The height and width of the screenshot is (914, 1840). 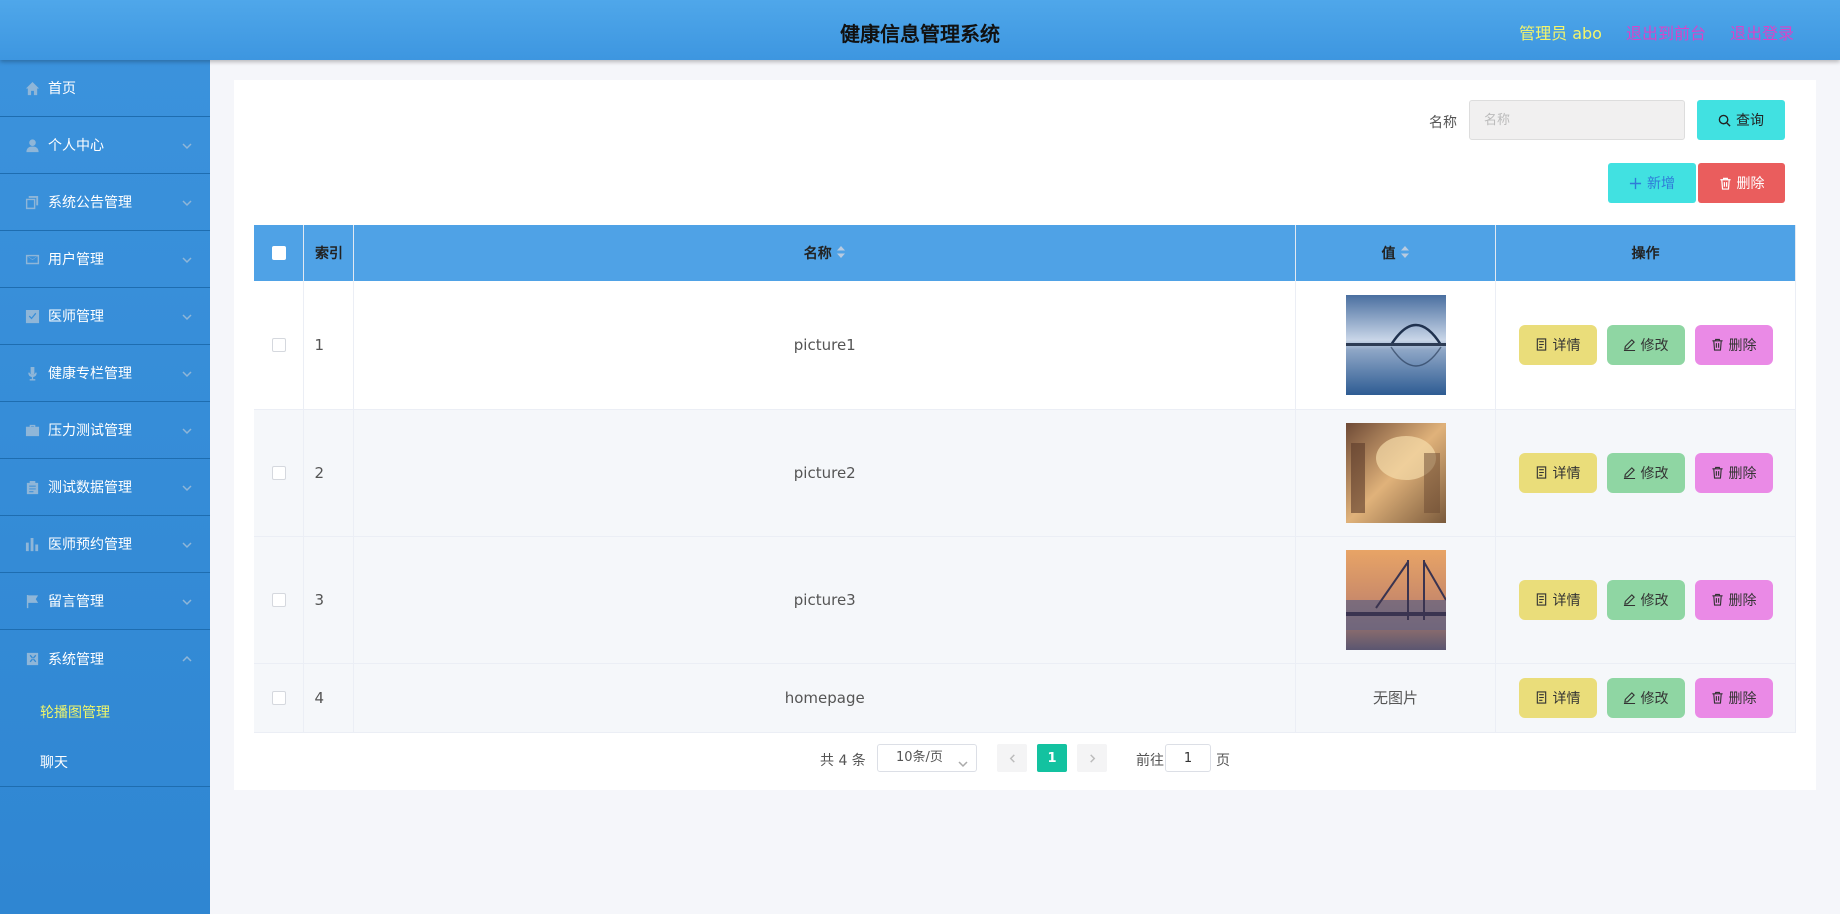 I want to click on sidebar-item-label: 系统公告管理, so click(x=90, y=203).